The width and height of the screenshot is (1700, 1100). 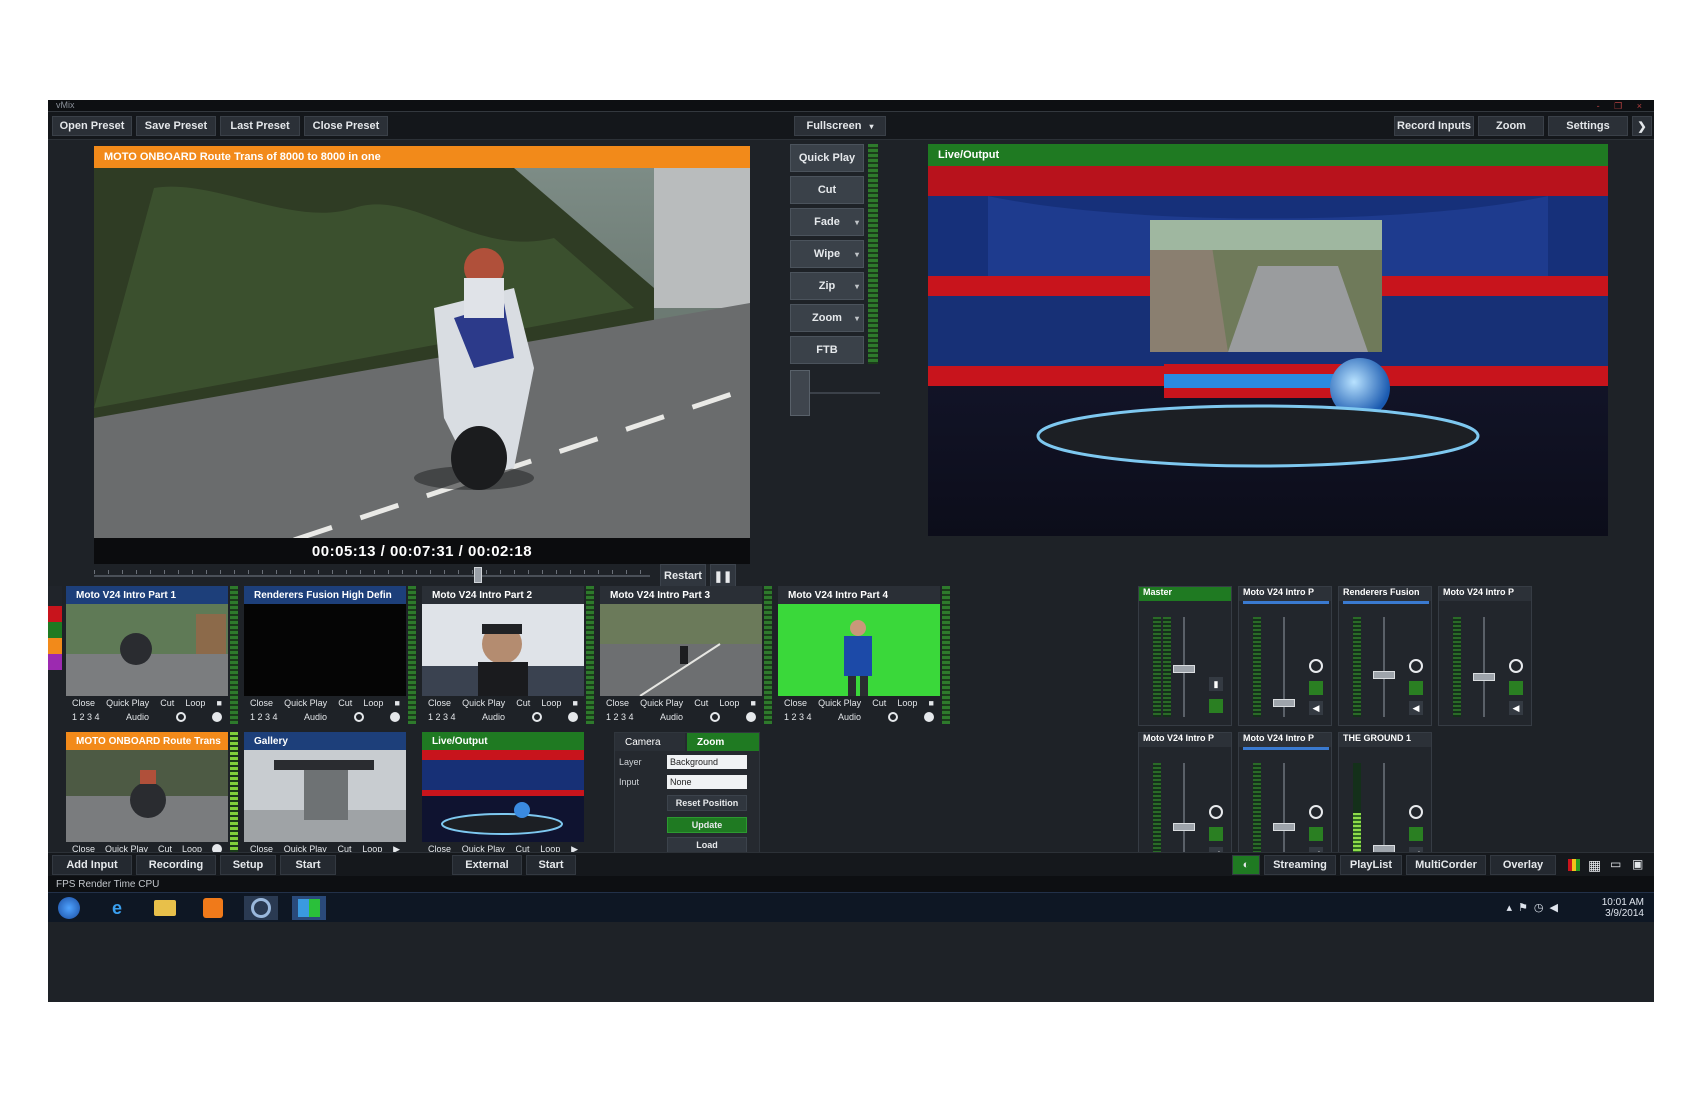 What do you see at coordinates (55, 614) in the screenshot?
I see `color-tab-red` at bounding box center [55, 614].